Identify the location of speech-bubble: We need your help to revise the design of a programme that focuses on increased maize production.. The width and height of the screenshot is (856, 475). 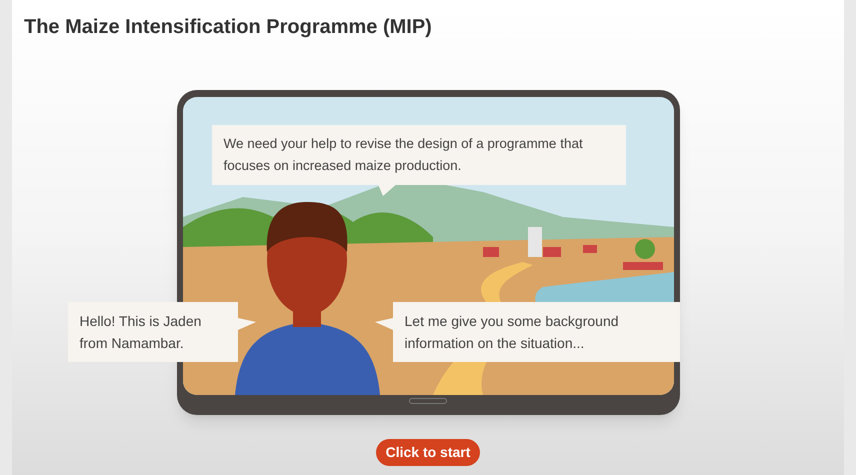
(419, 155).